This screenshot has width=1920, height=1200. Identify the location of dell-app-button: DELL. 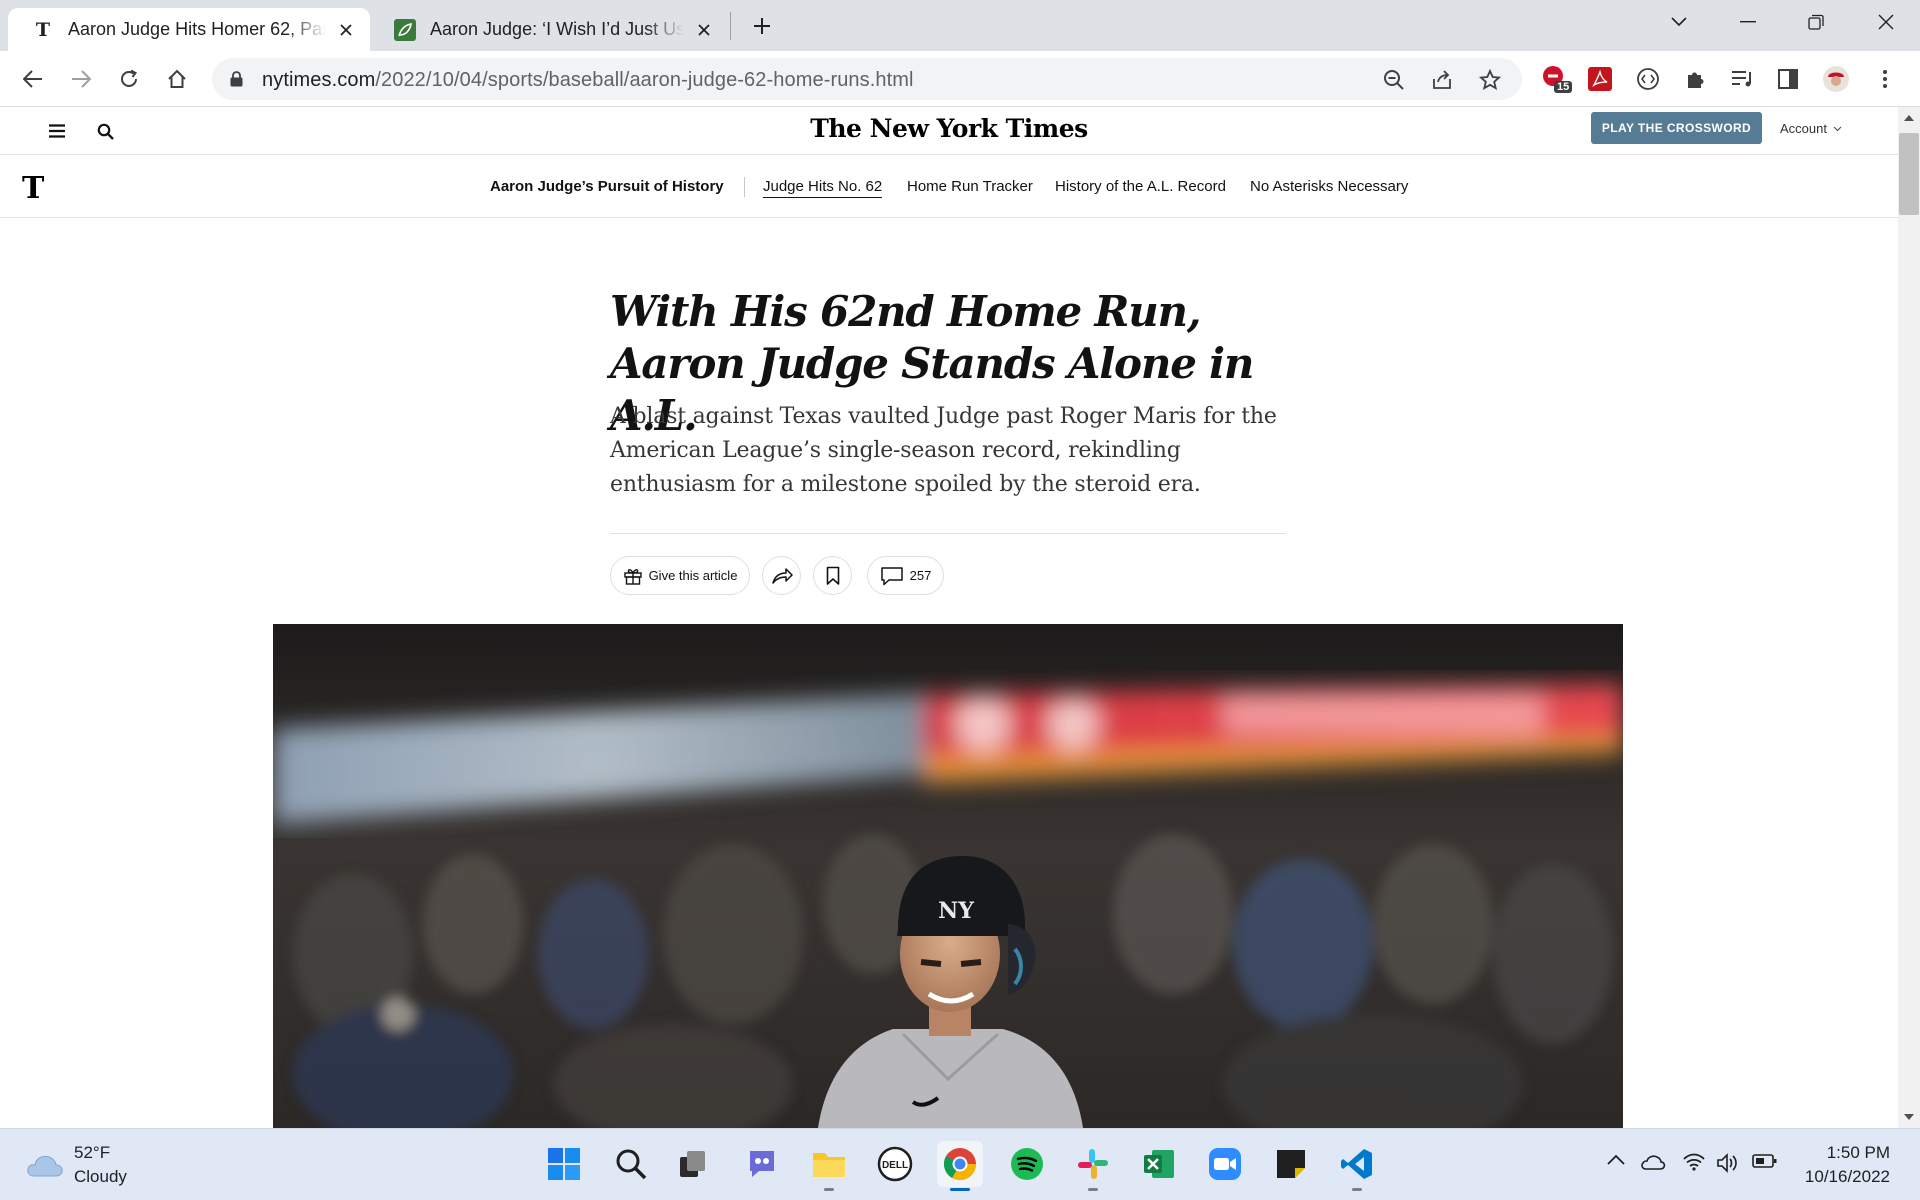
(895, 1164).